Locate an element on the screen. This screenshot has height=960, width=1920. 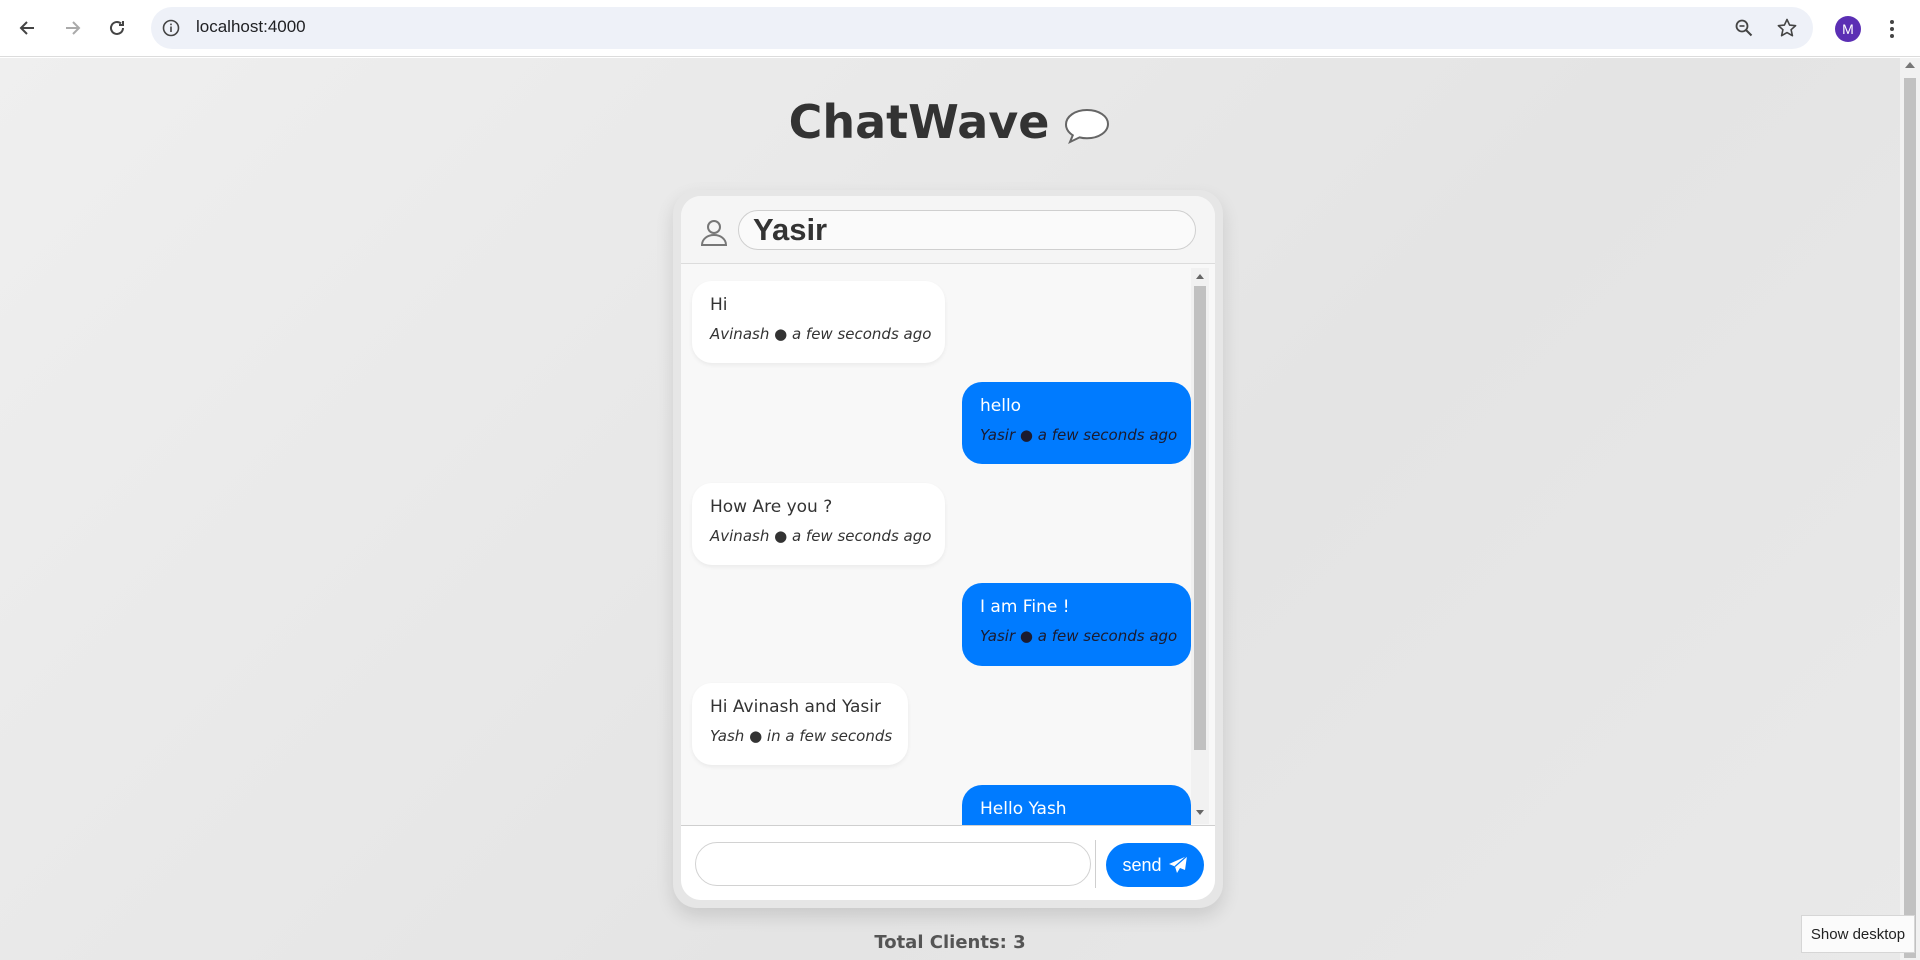
browser-toolbar: localhost:4000 M is located at coordinates (960, 28).